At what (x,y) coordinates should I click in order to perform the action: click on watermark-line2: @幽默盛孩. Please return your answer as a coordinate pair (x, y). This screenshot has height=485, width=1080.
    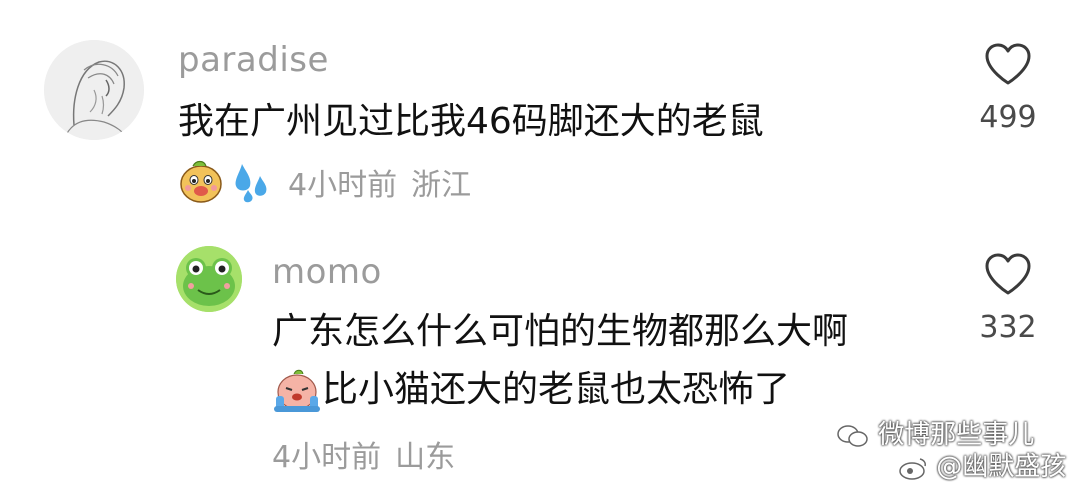
    Looking at the image, I should click on (982, 467).